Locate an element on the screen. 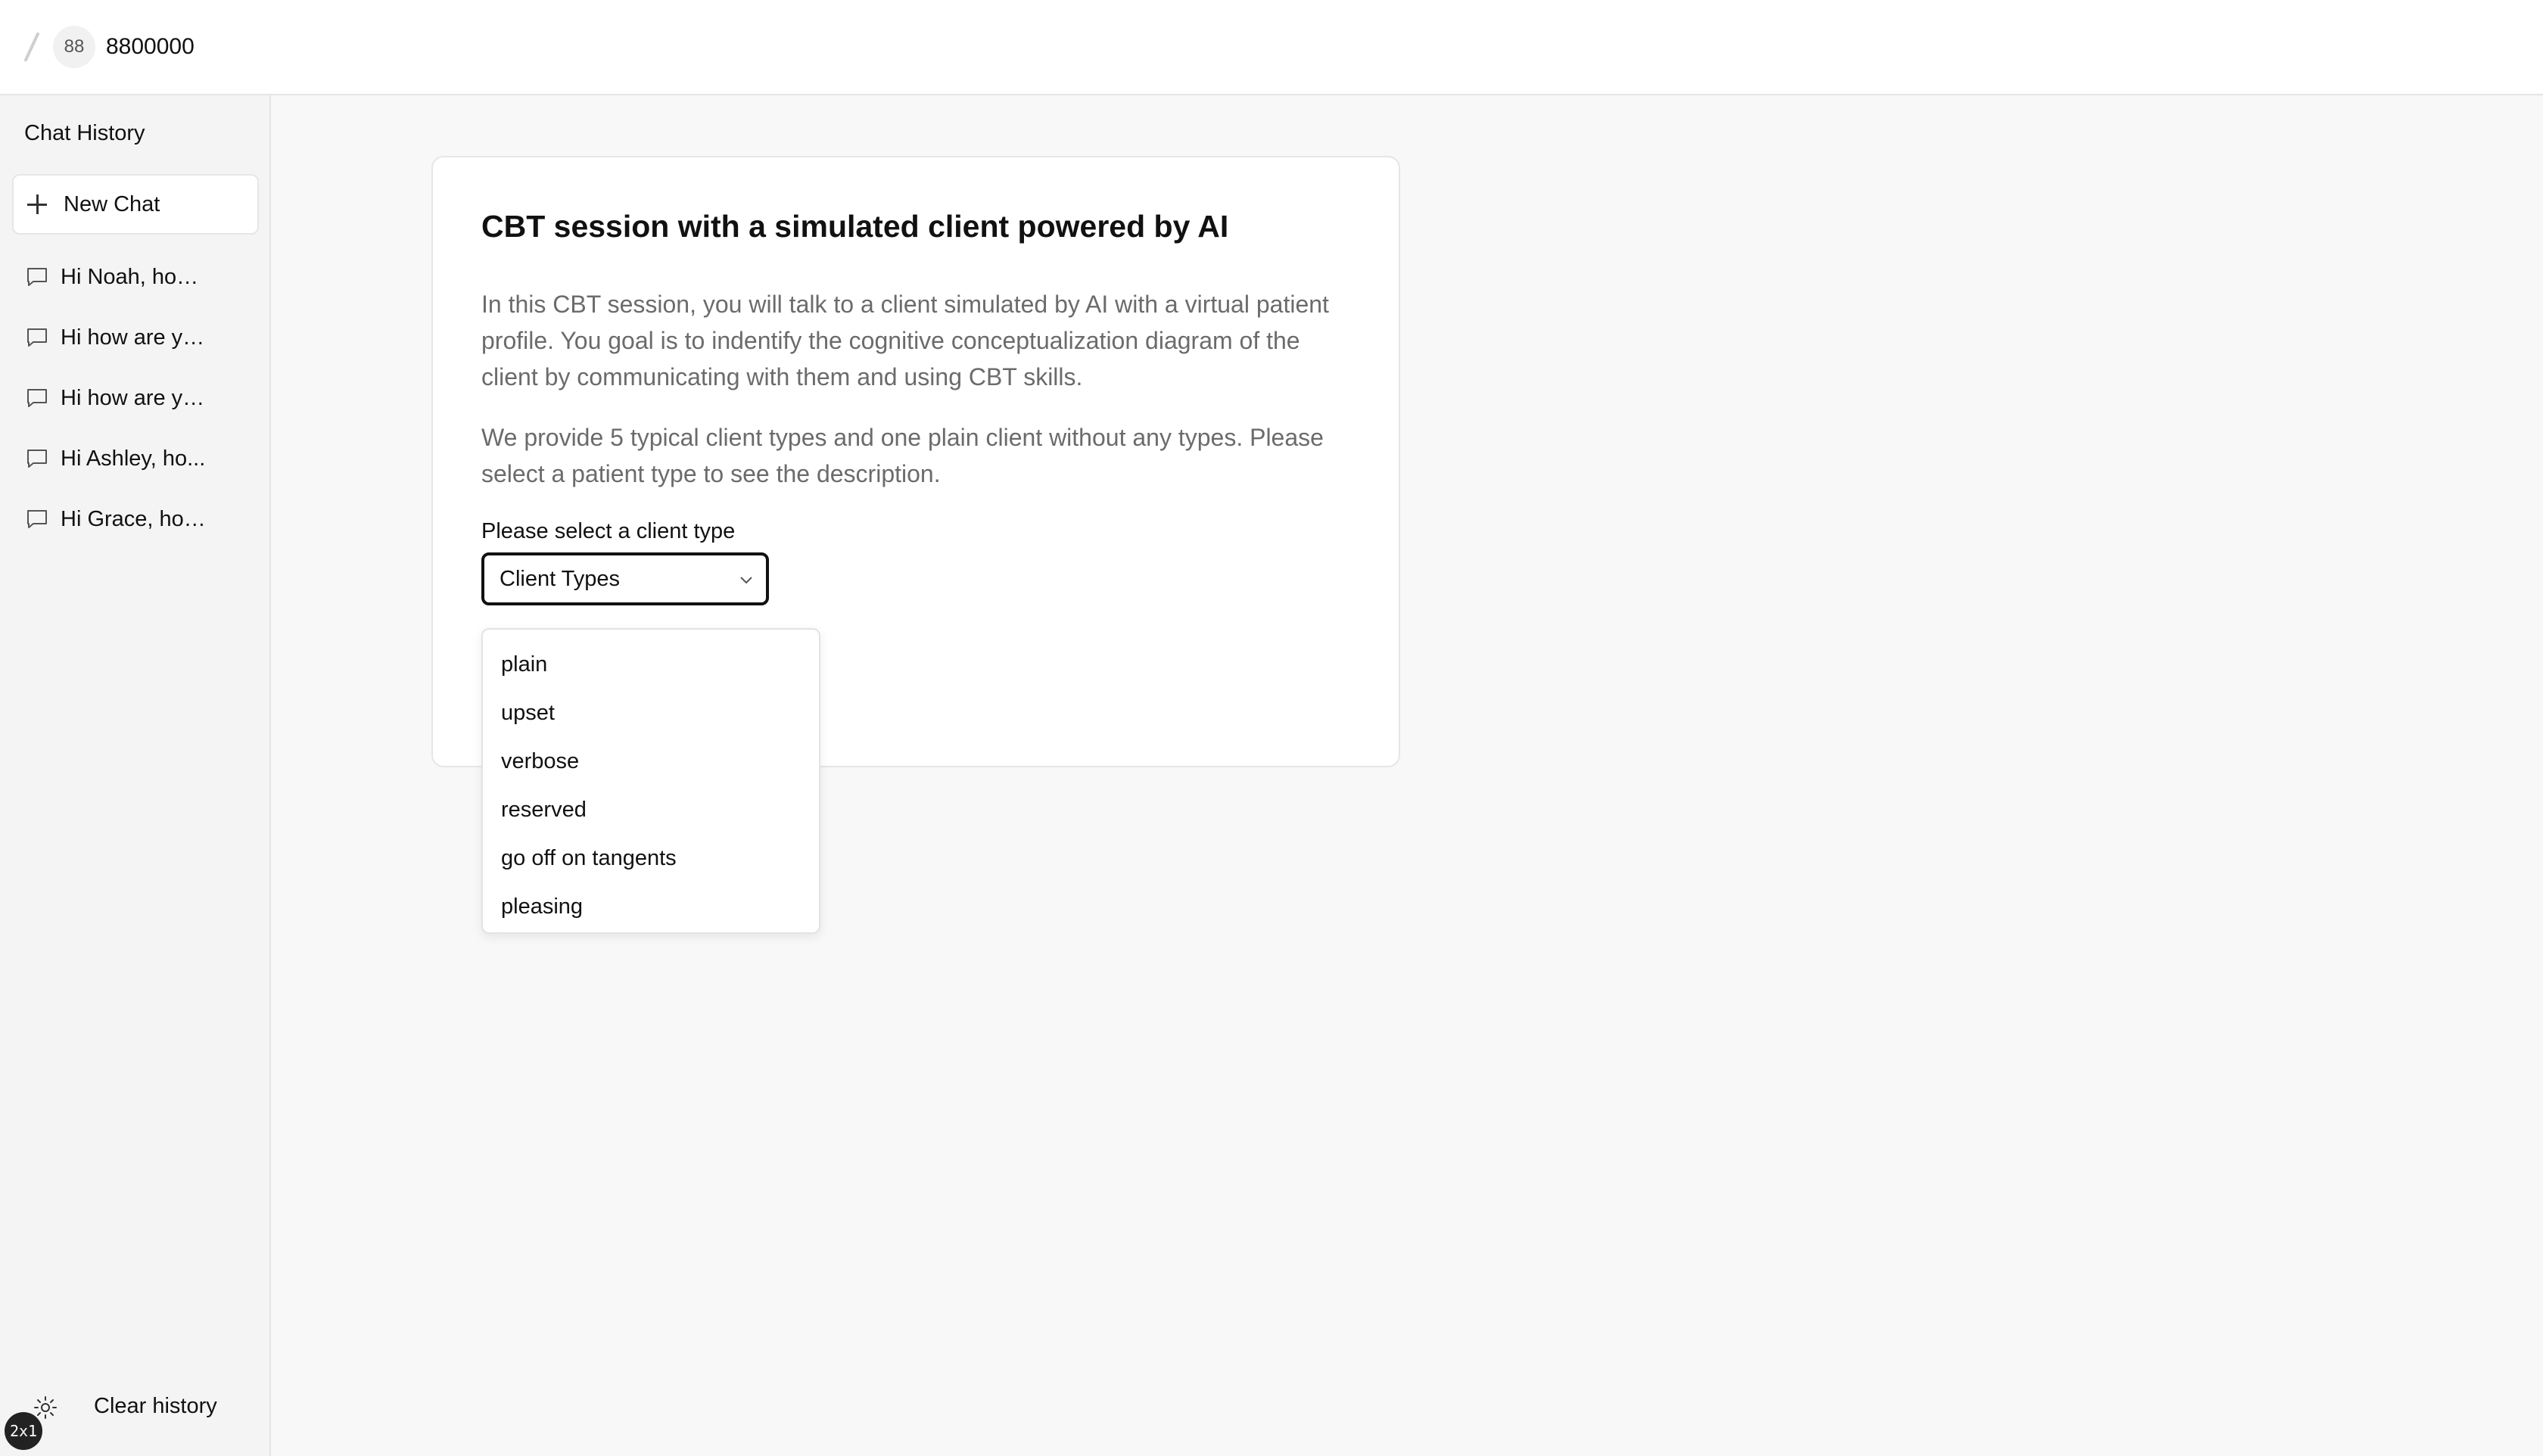  plus-icon is located at coordinates (37, 204).